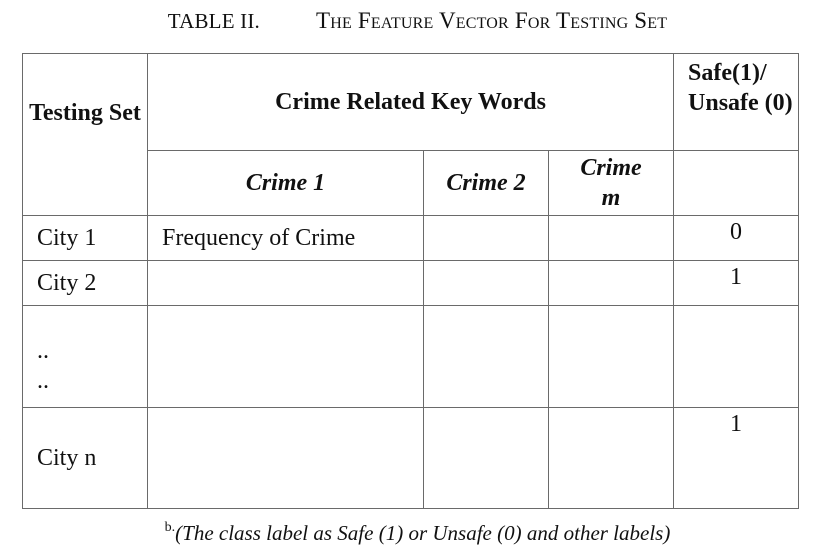  Describe the element at coordinates (0, 431) in the screenshot. I see `margin-char: g` at that location.